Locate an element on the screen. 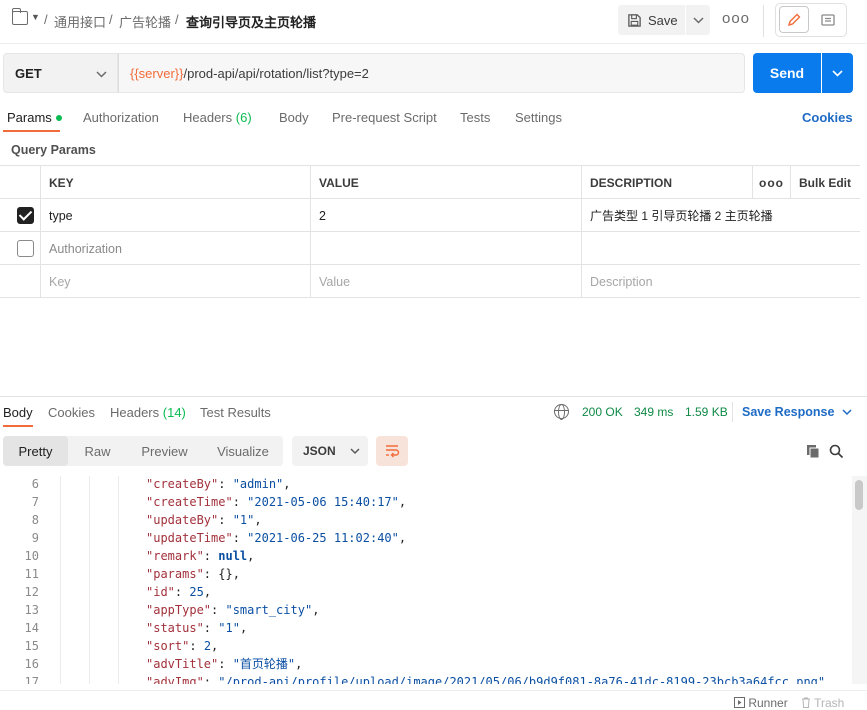 The image size is (867, 710). param-key-cell: type is located at coordinates (175, 215).